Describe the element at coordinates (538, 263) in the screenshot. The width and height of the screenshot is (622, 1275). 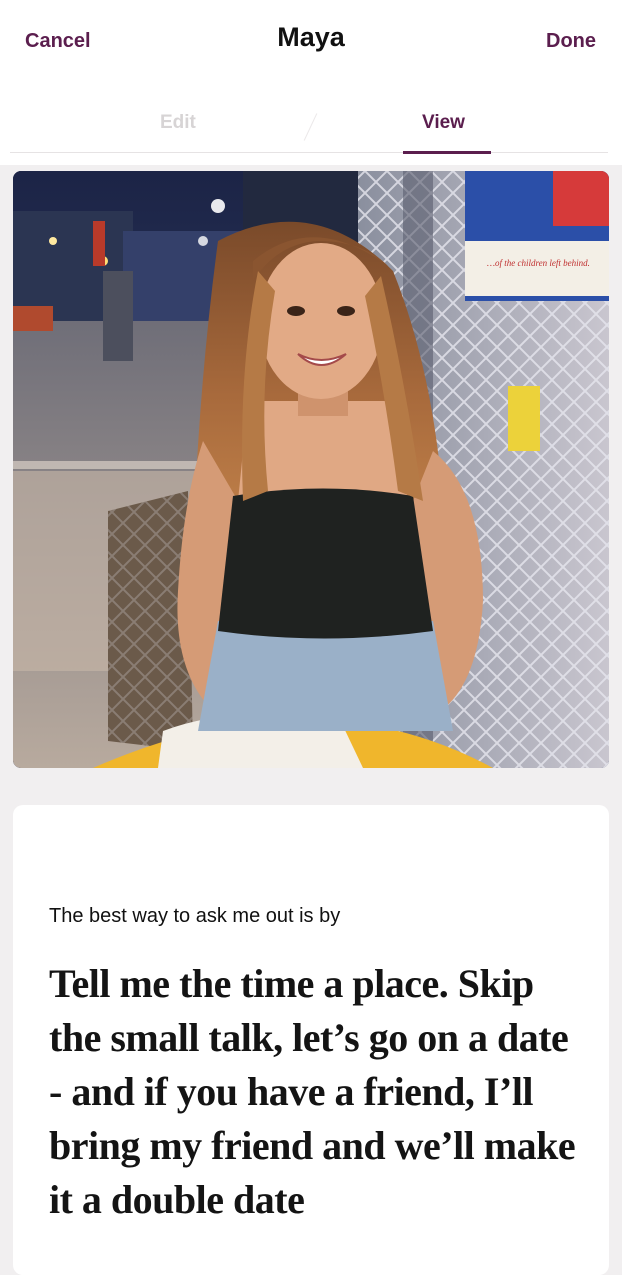
I see `mural-text: …of the children left behind.` at that location.